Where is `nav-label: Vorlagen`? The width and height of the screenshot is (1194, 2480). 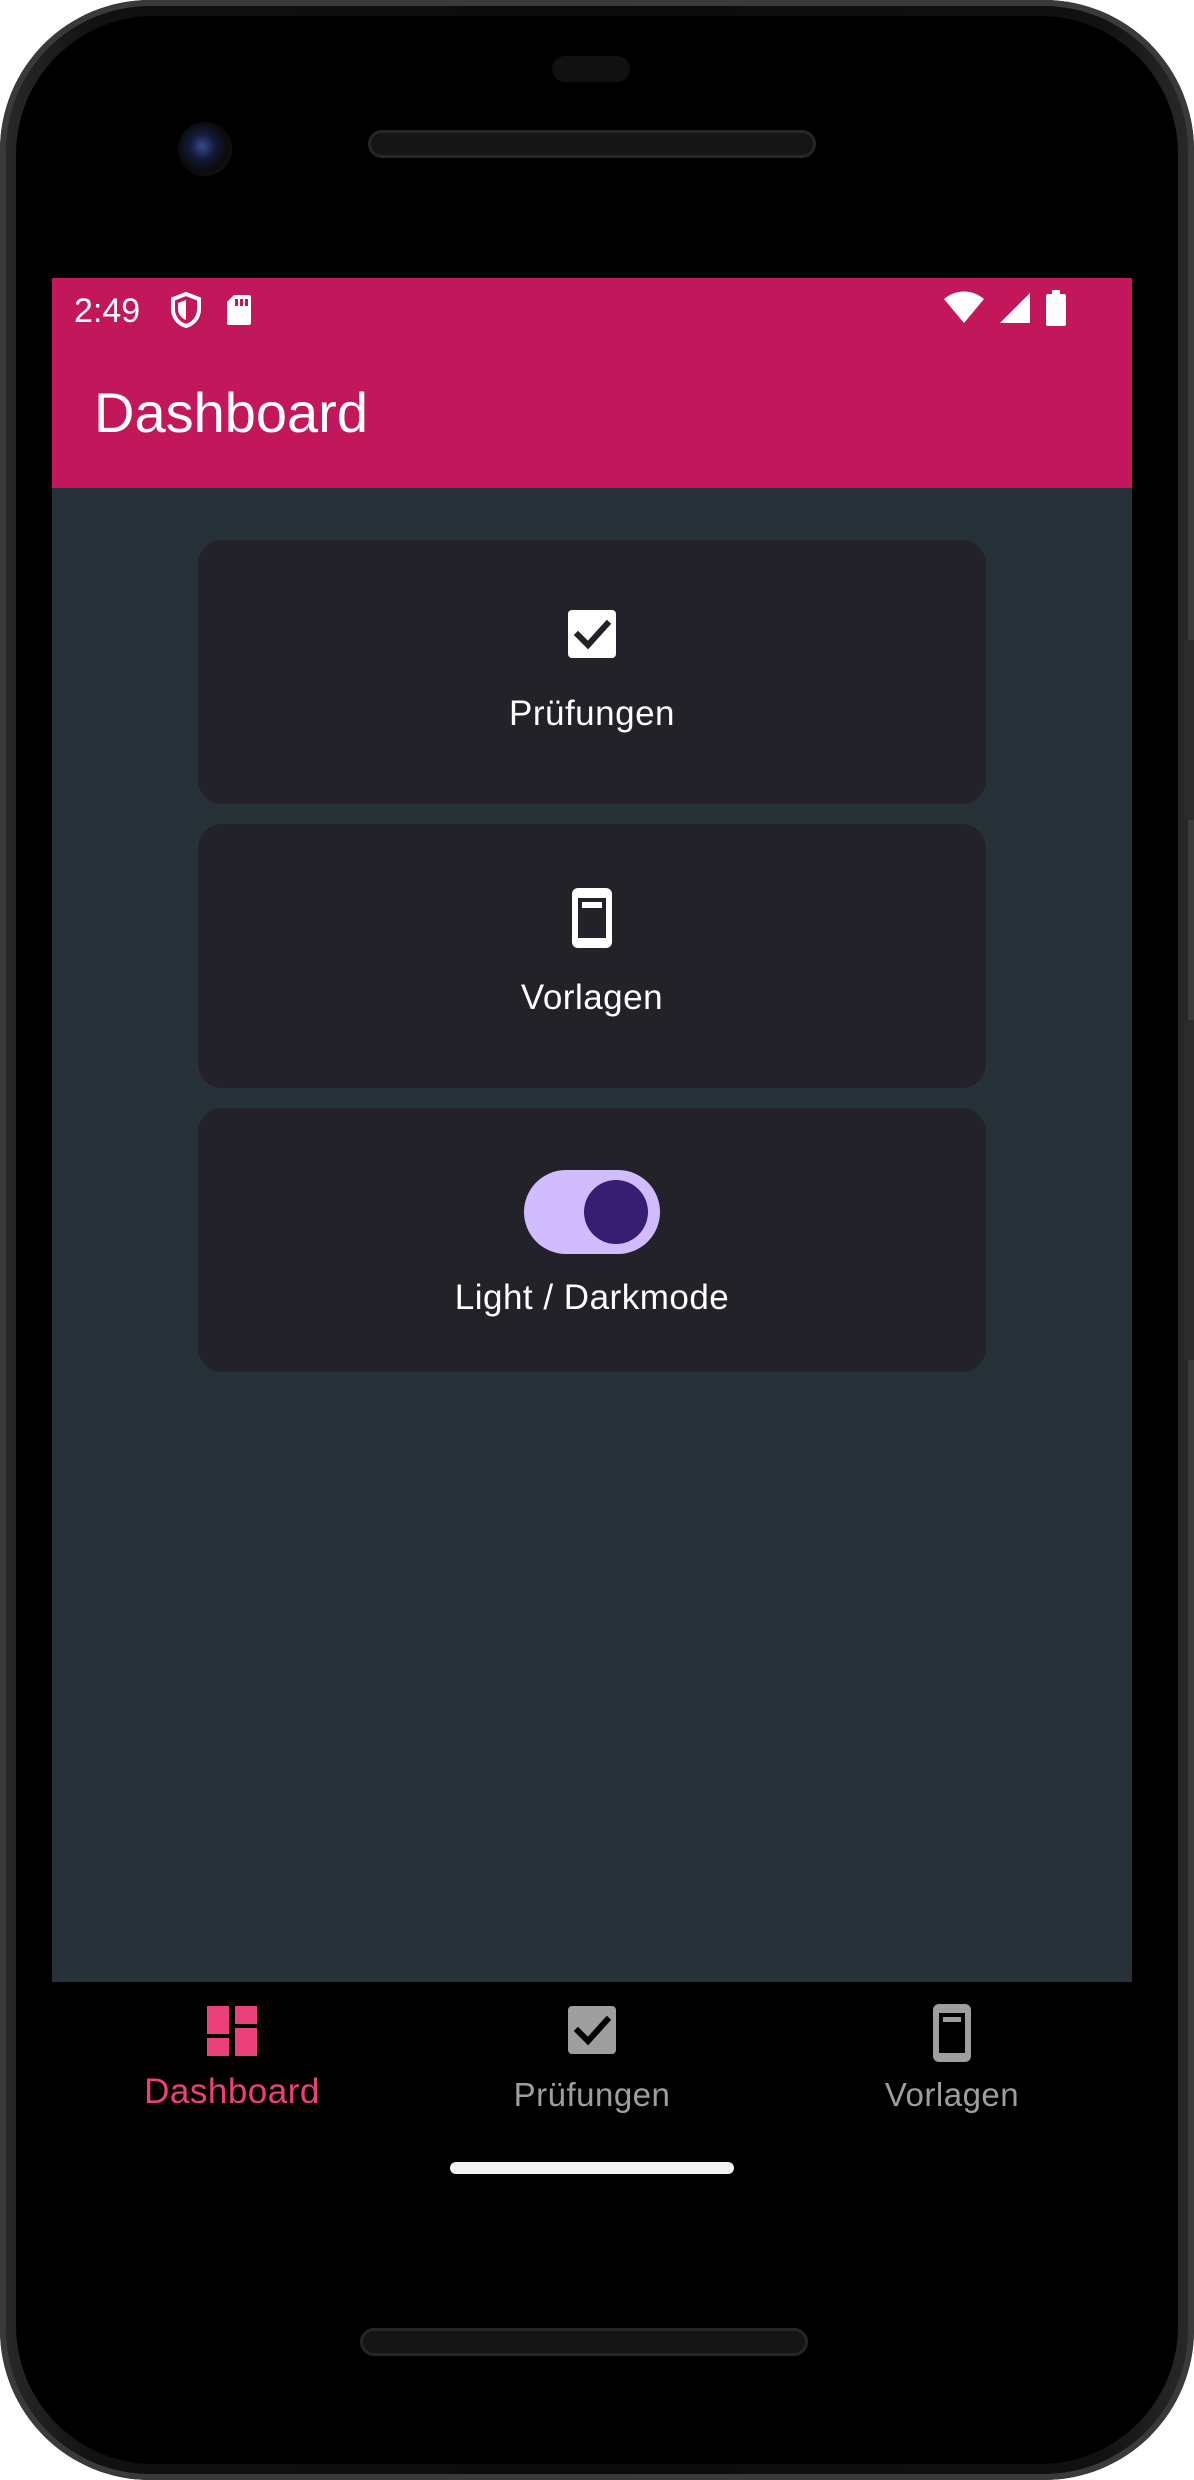 nav-label: Vorlagen is located at coordinates (952, 2094).